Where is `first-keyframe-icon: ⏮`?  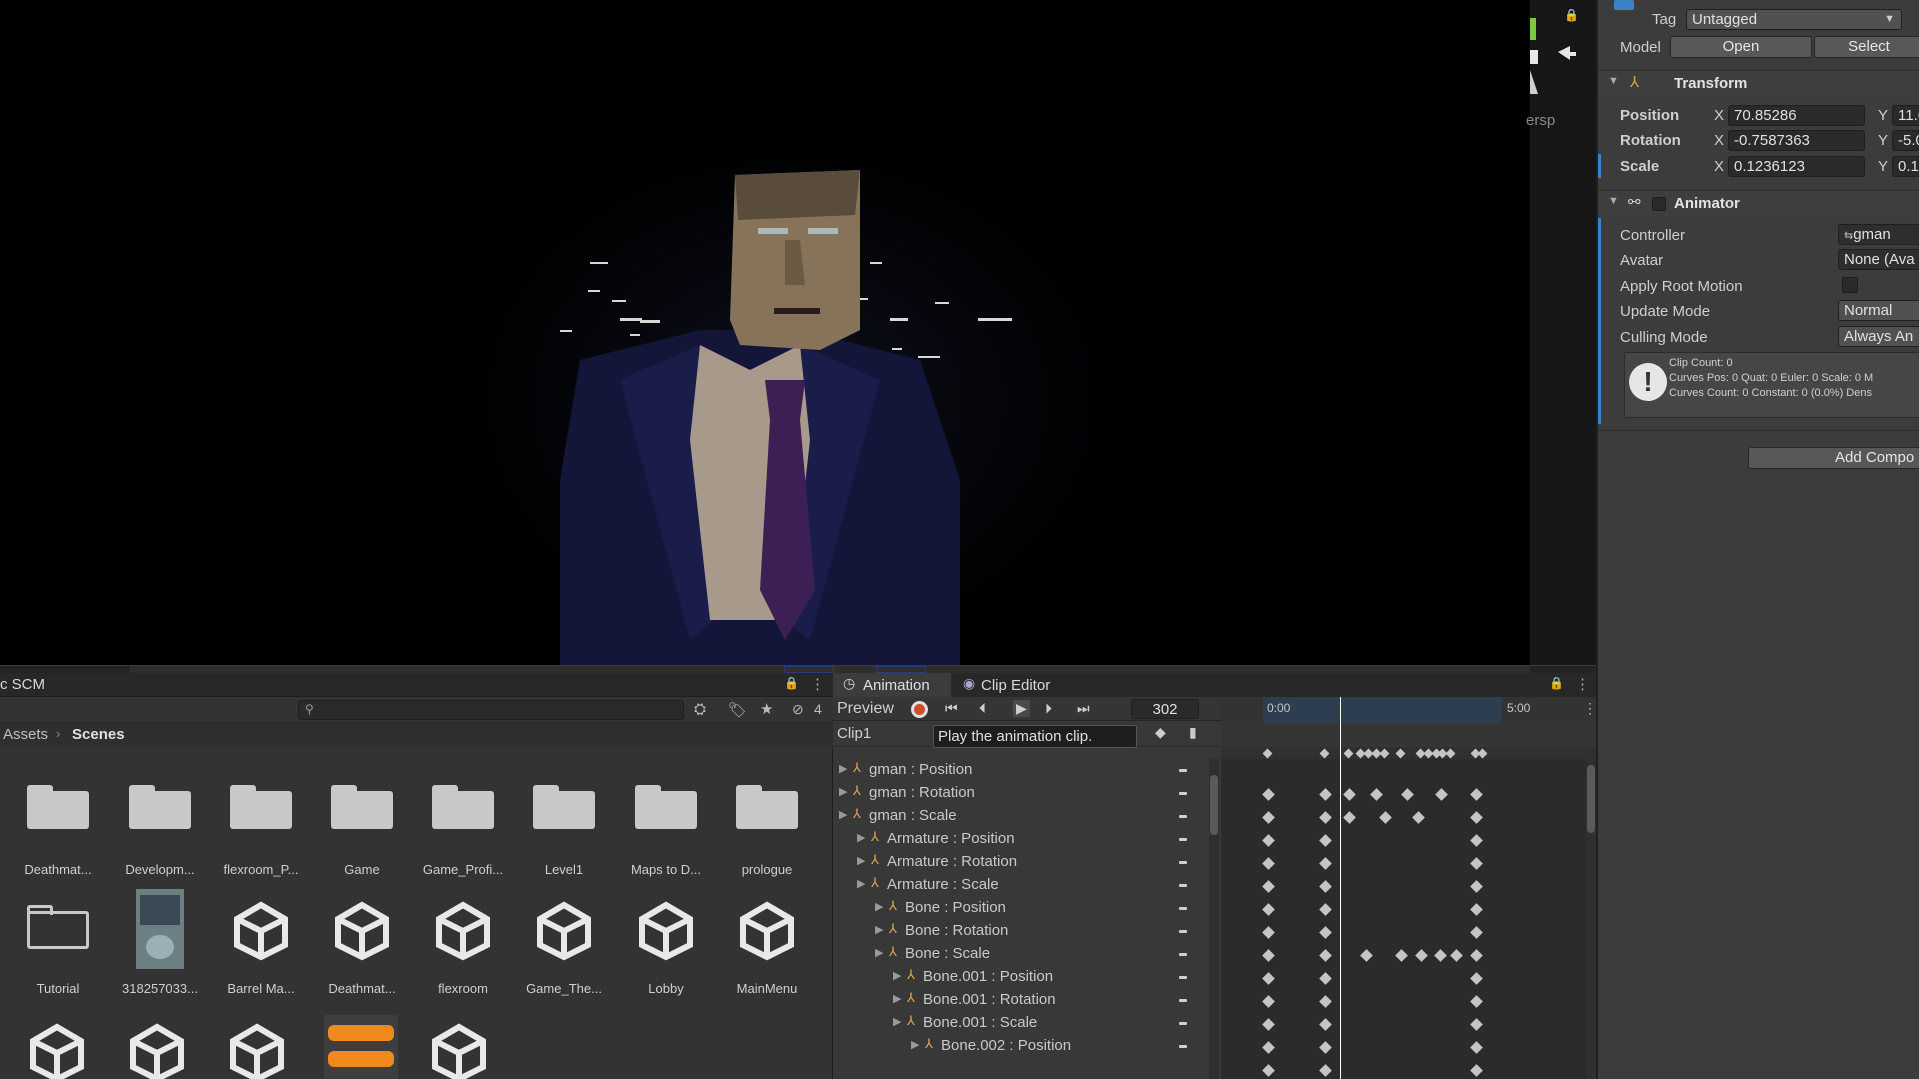
first-keyframe-icon: ⏮ is located at coordinates (951, 708).